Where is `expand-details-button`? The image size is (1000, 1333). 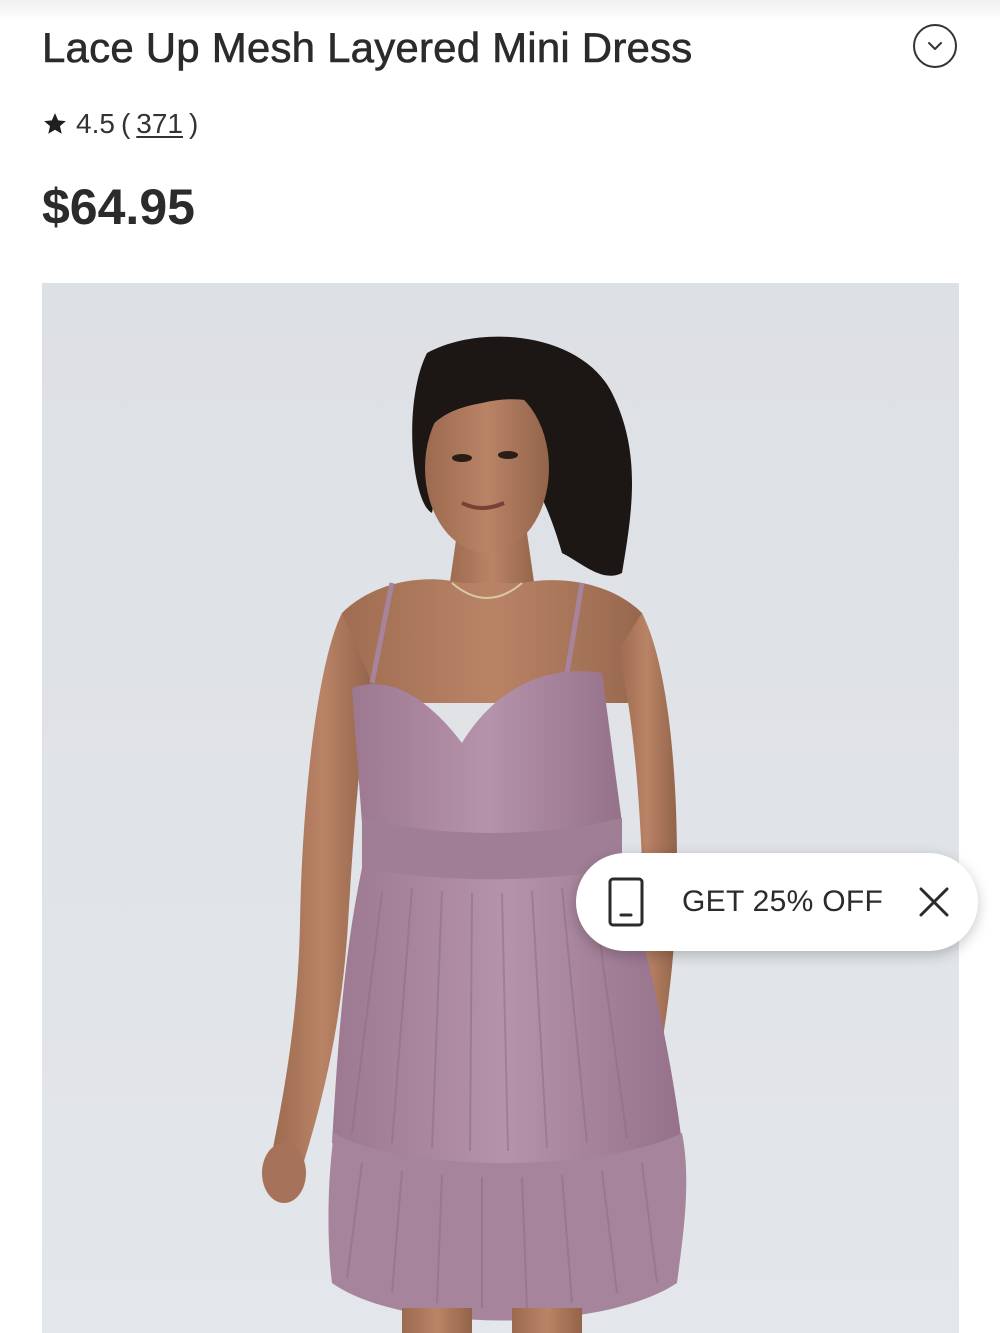 expand-details-button is located at coordinates (935, 46).